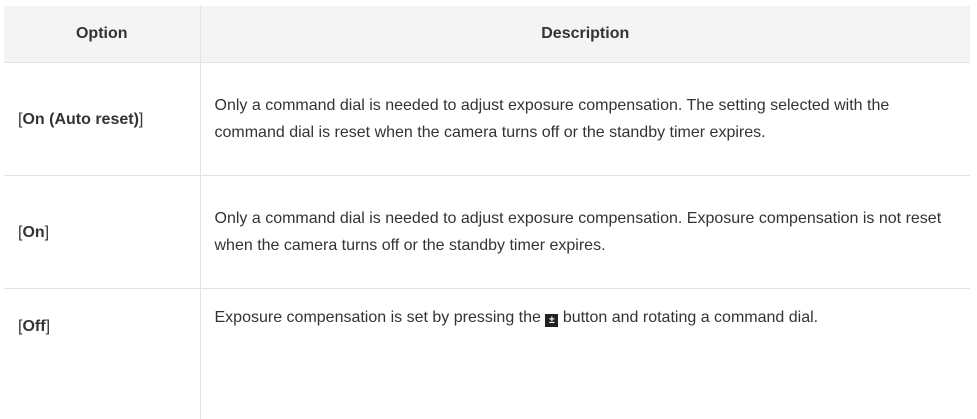 The width and height of the screenshot is (977, 419). Describe the element at coordinates (102, 34) in the screenshot. I see `header-option: Option` at that location.